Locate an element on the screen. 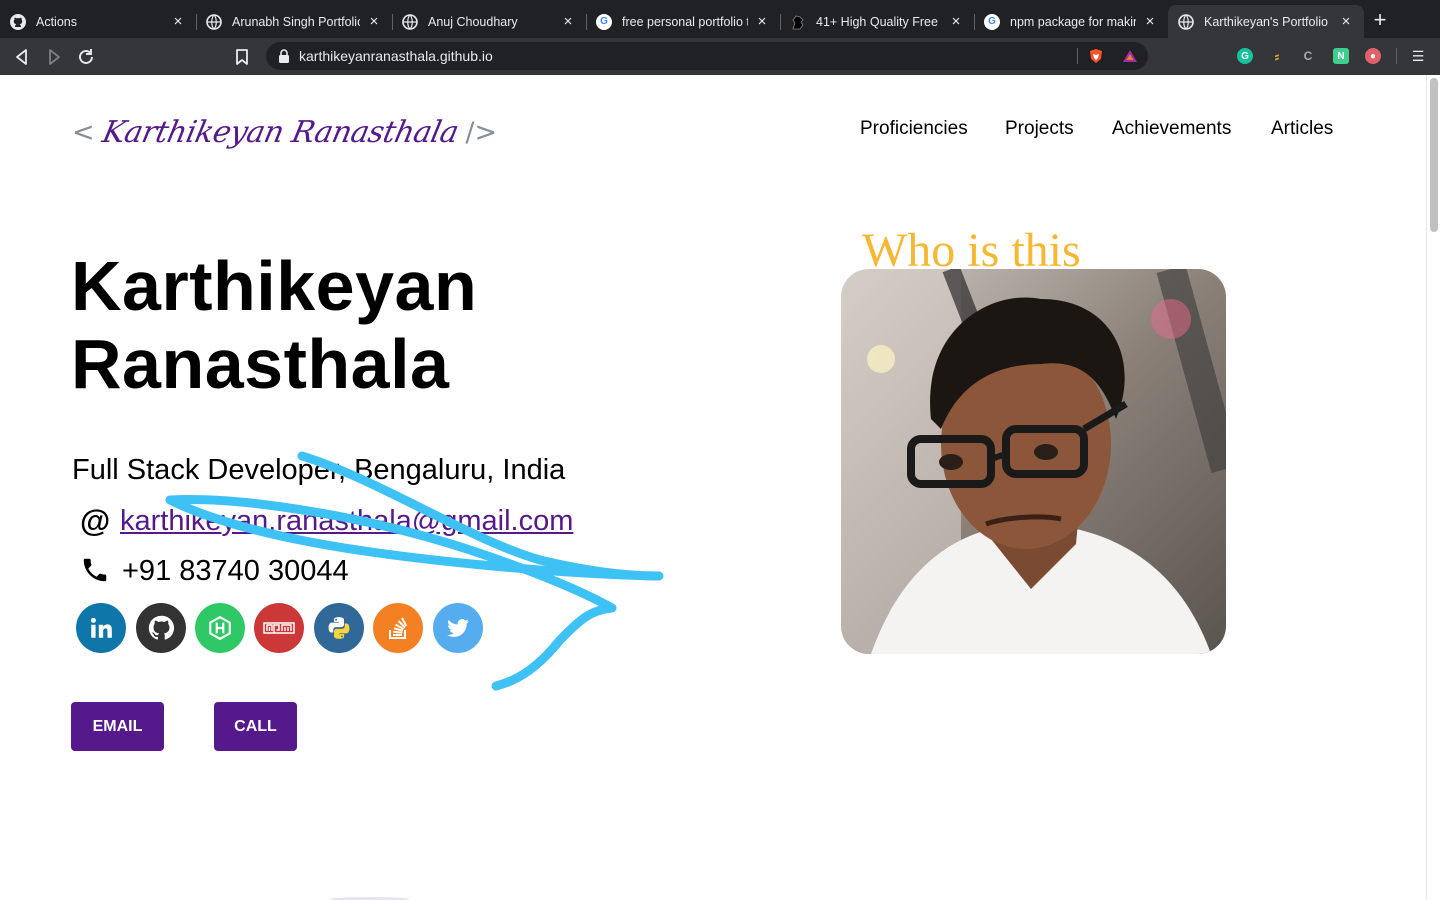  tab-karthikeyan-portfolio: Karthikeyan's Portfolio × is located at coordinates (1266, 21).